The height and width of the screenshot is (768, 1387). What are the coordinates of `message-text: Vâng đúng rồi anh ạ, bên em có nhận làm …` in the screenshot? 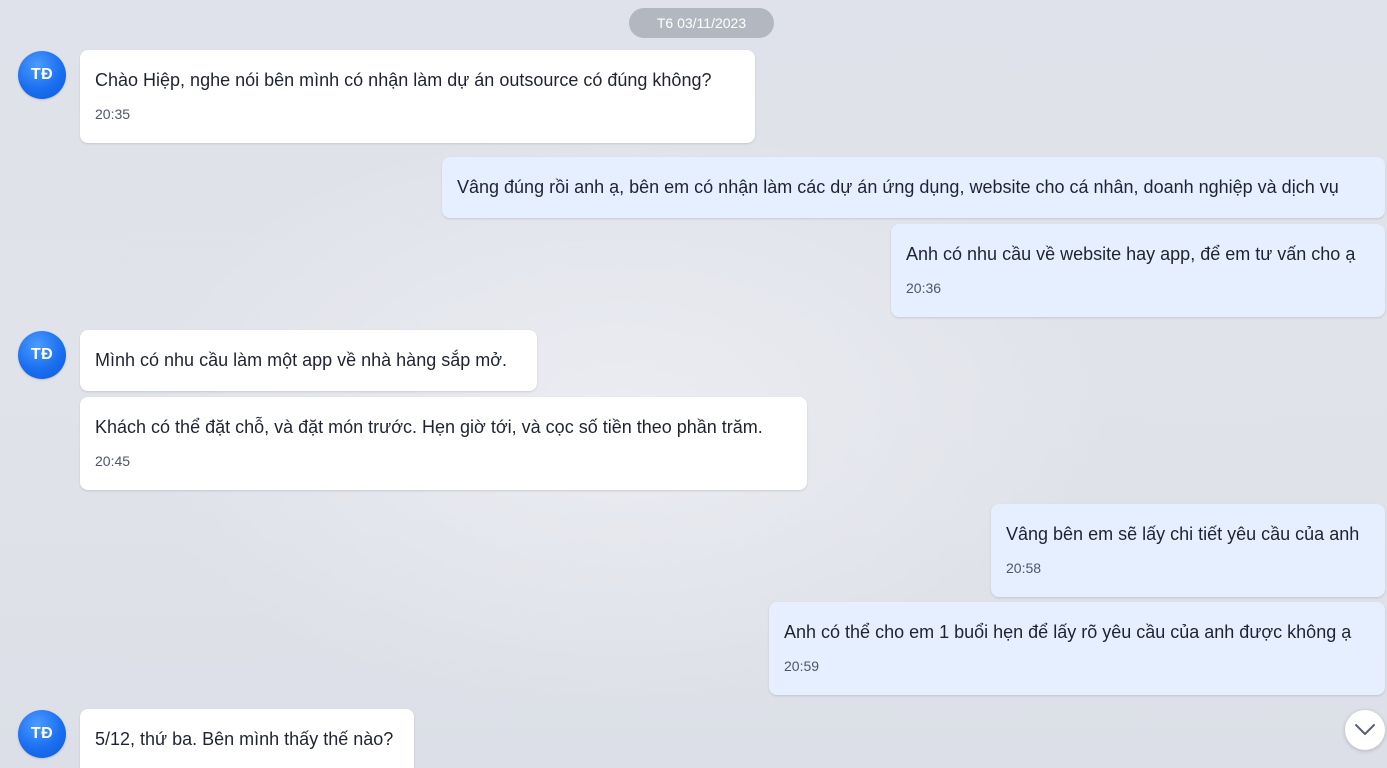 It's located at (898, 187).